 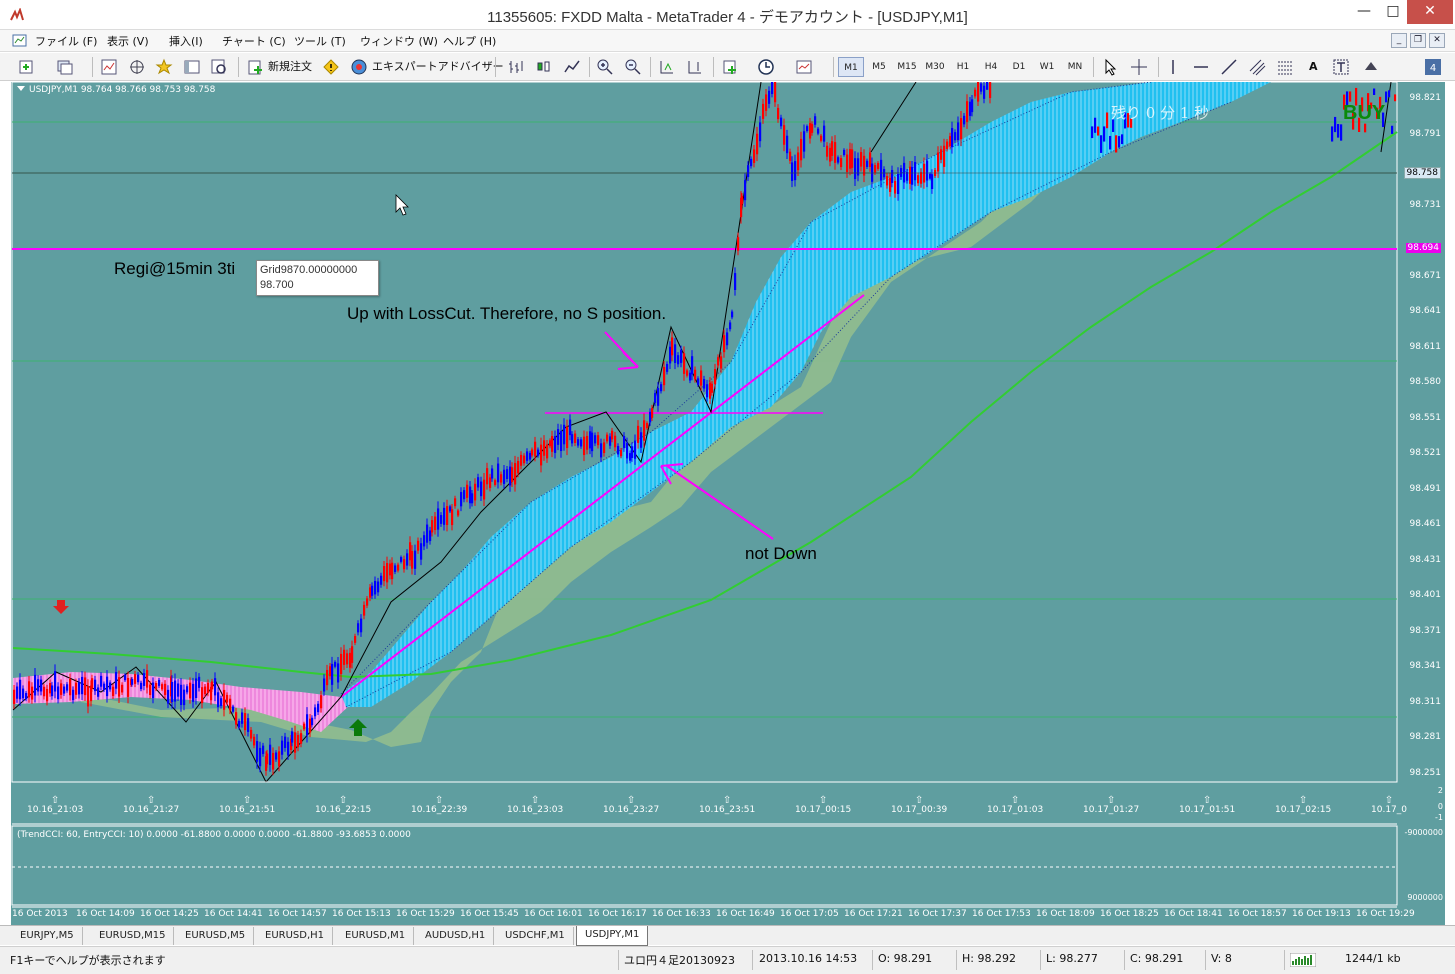 What do you see at coordinates (19, 40) in the screenshot?
I see `chart-window-icon` at bounding box center [19, 40].